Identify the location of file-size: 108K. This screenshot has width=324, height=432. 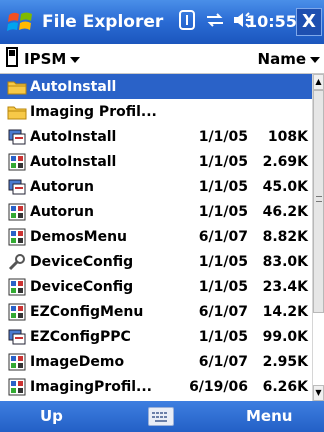
(287, 136).